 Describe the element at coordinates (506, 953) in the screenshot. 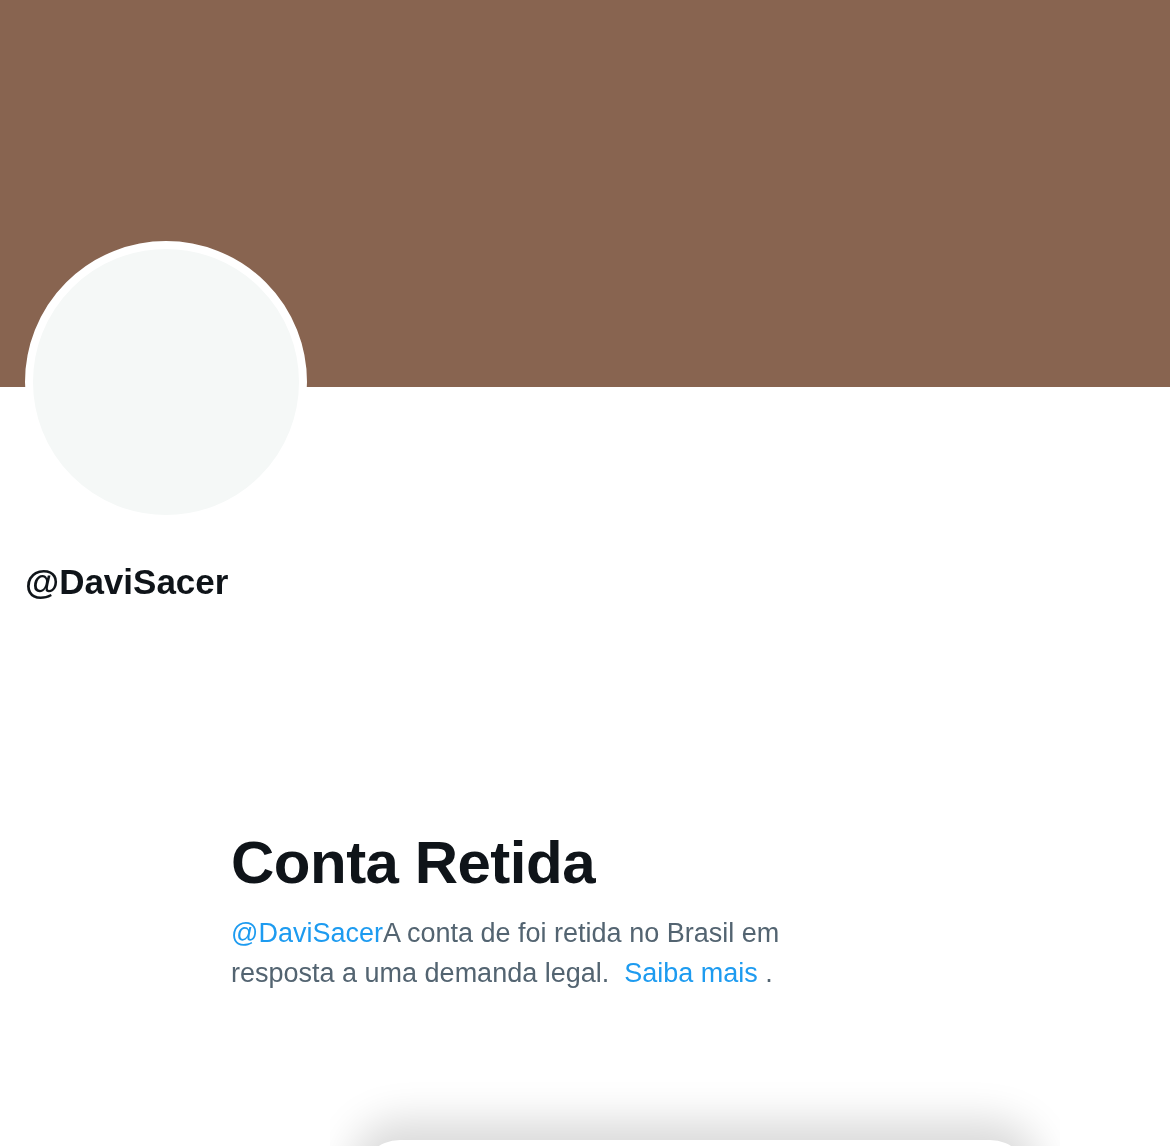

I see `notice-text: @DaviSacerA conta de foi retida no Brasil em resposta a uma demanda legal. Saiba mais .` at that location.